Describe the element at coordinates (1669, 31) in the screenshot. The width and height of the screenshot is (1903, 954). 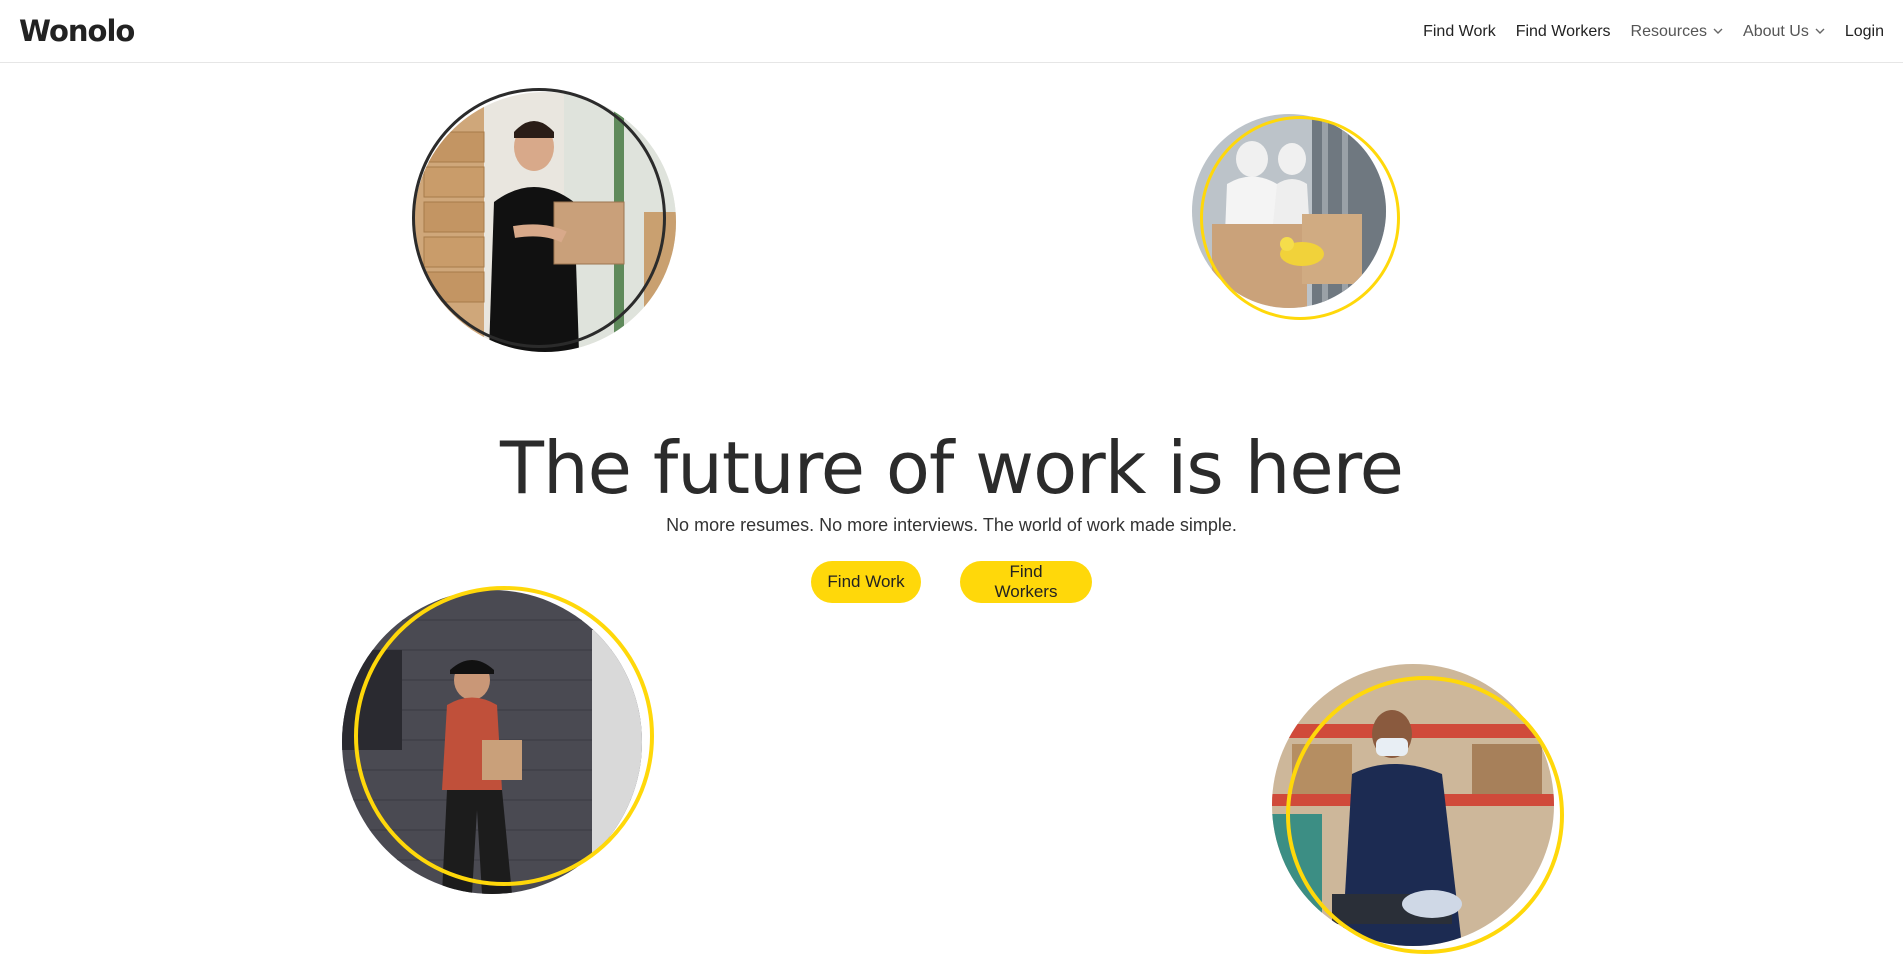
I see `nav-resources-label: Resources` at that location.